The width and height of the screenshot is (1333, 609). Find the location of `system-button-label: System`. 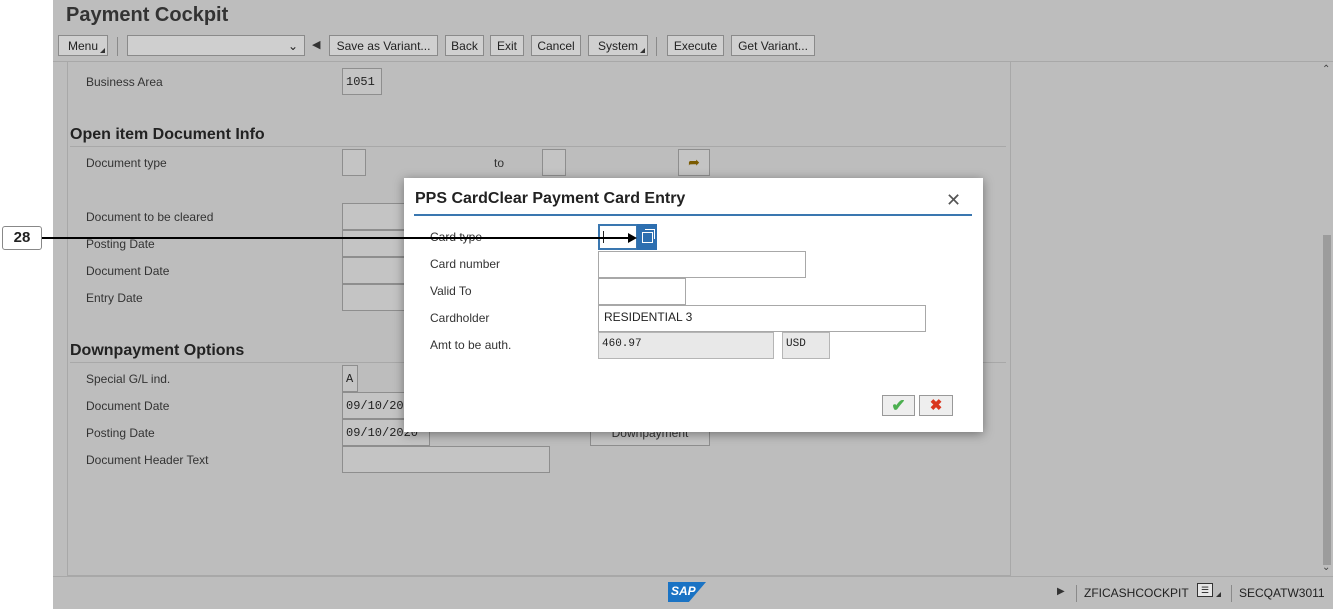

system-button-label: System is located at coordinates (617, 46).